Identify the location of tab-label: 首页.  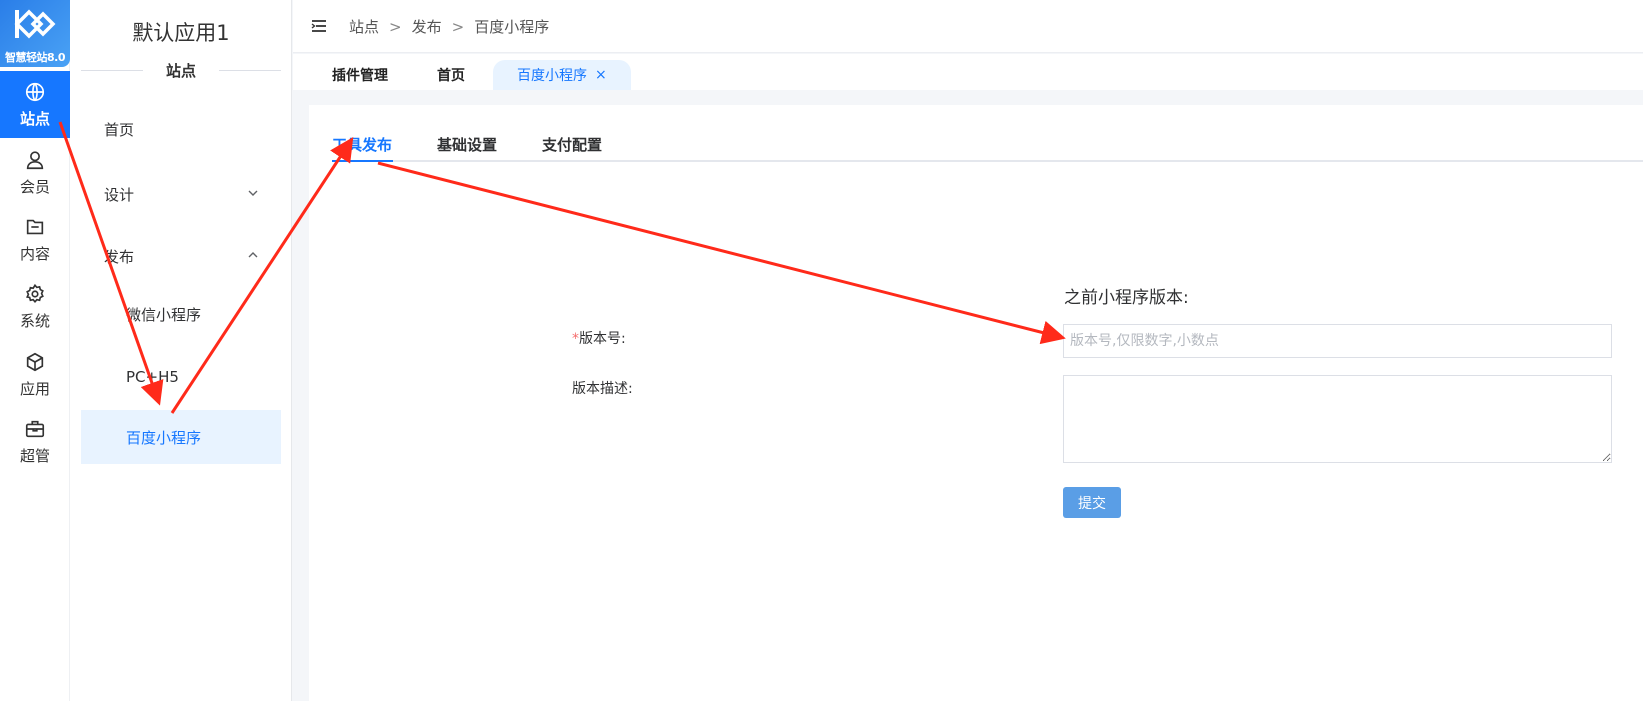
(451, 76).